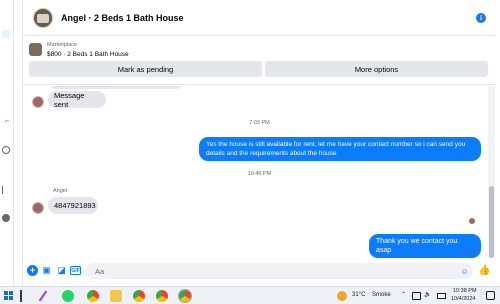 The height and width of the screenshot is (304, 500). I want to click on listing-summary: $800 · 2 Beds 1 Bath House, so click(88, 54).